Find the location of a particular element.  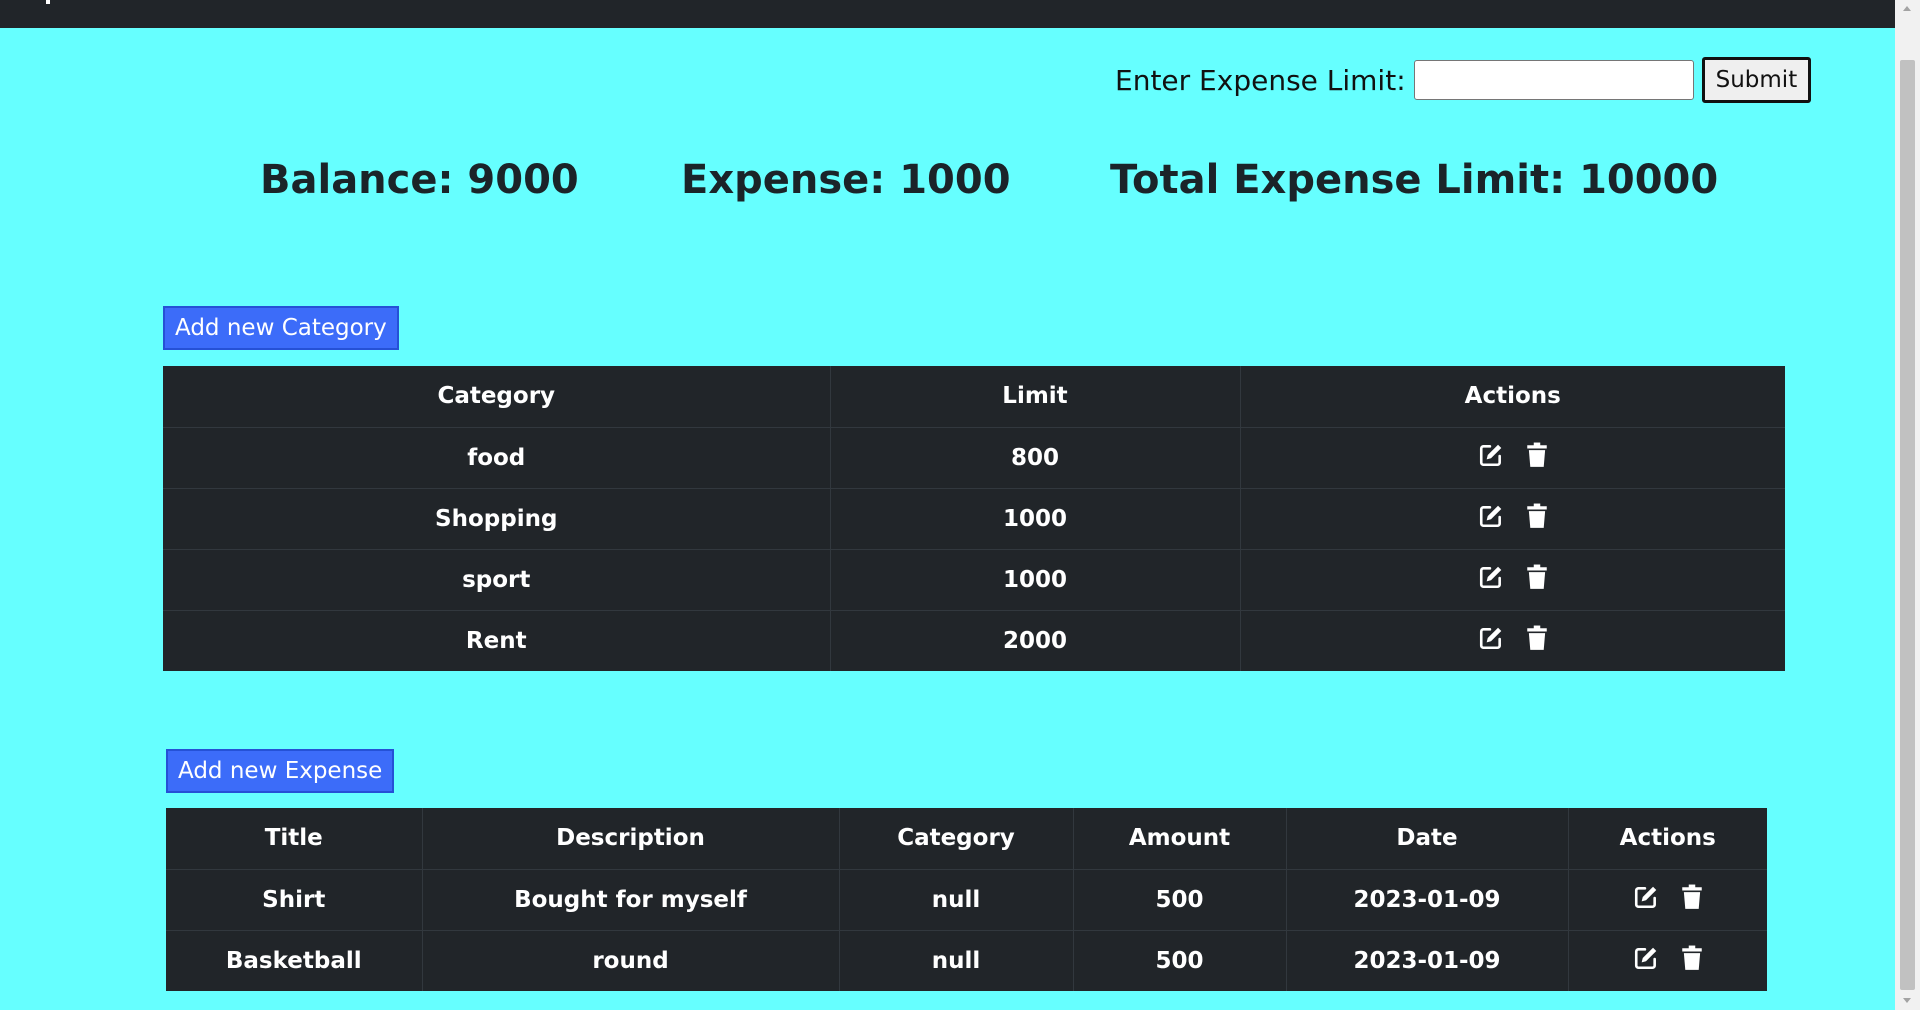

add-expense-button: Add new Expense is located at coordinates (280, 771).